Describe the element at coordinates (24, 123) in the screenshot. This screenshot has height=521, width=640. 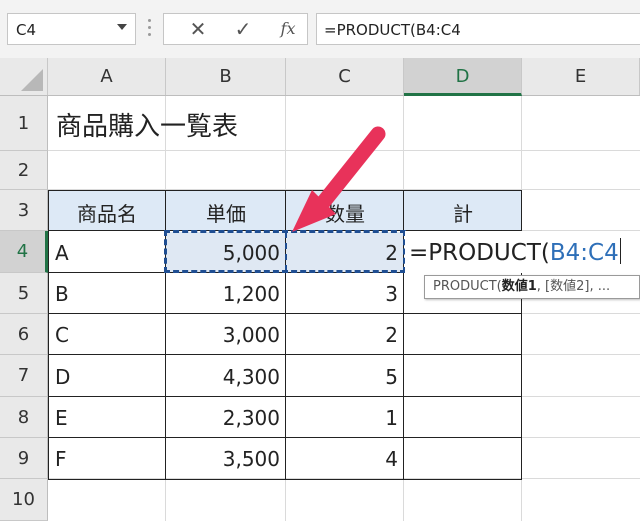
I see `row-header-1: 1` at that location.